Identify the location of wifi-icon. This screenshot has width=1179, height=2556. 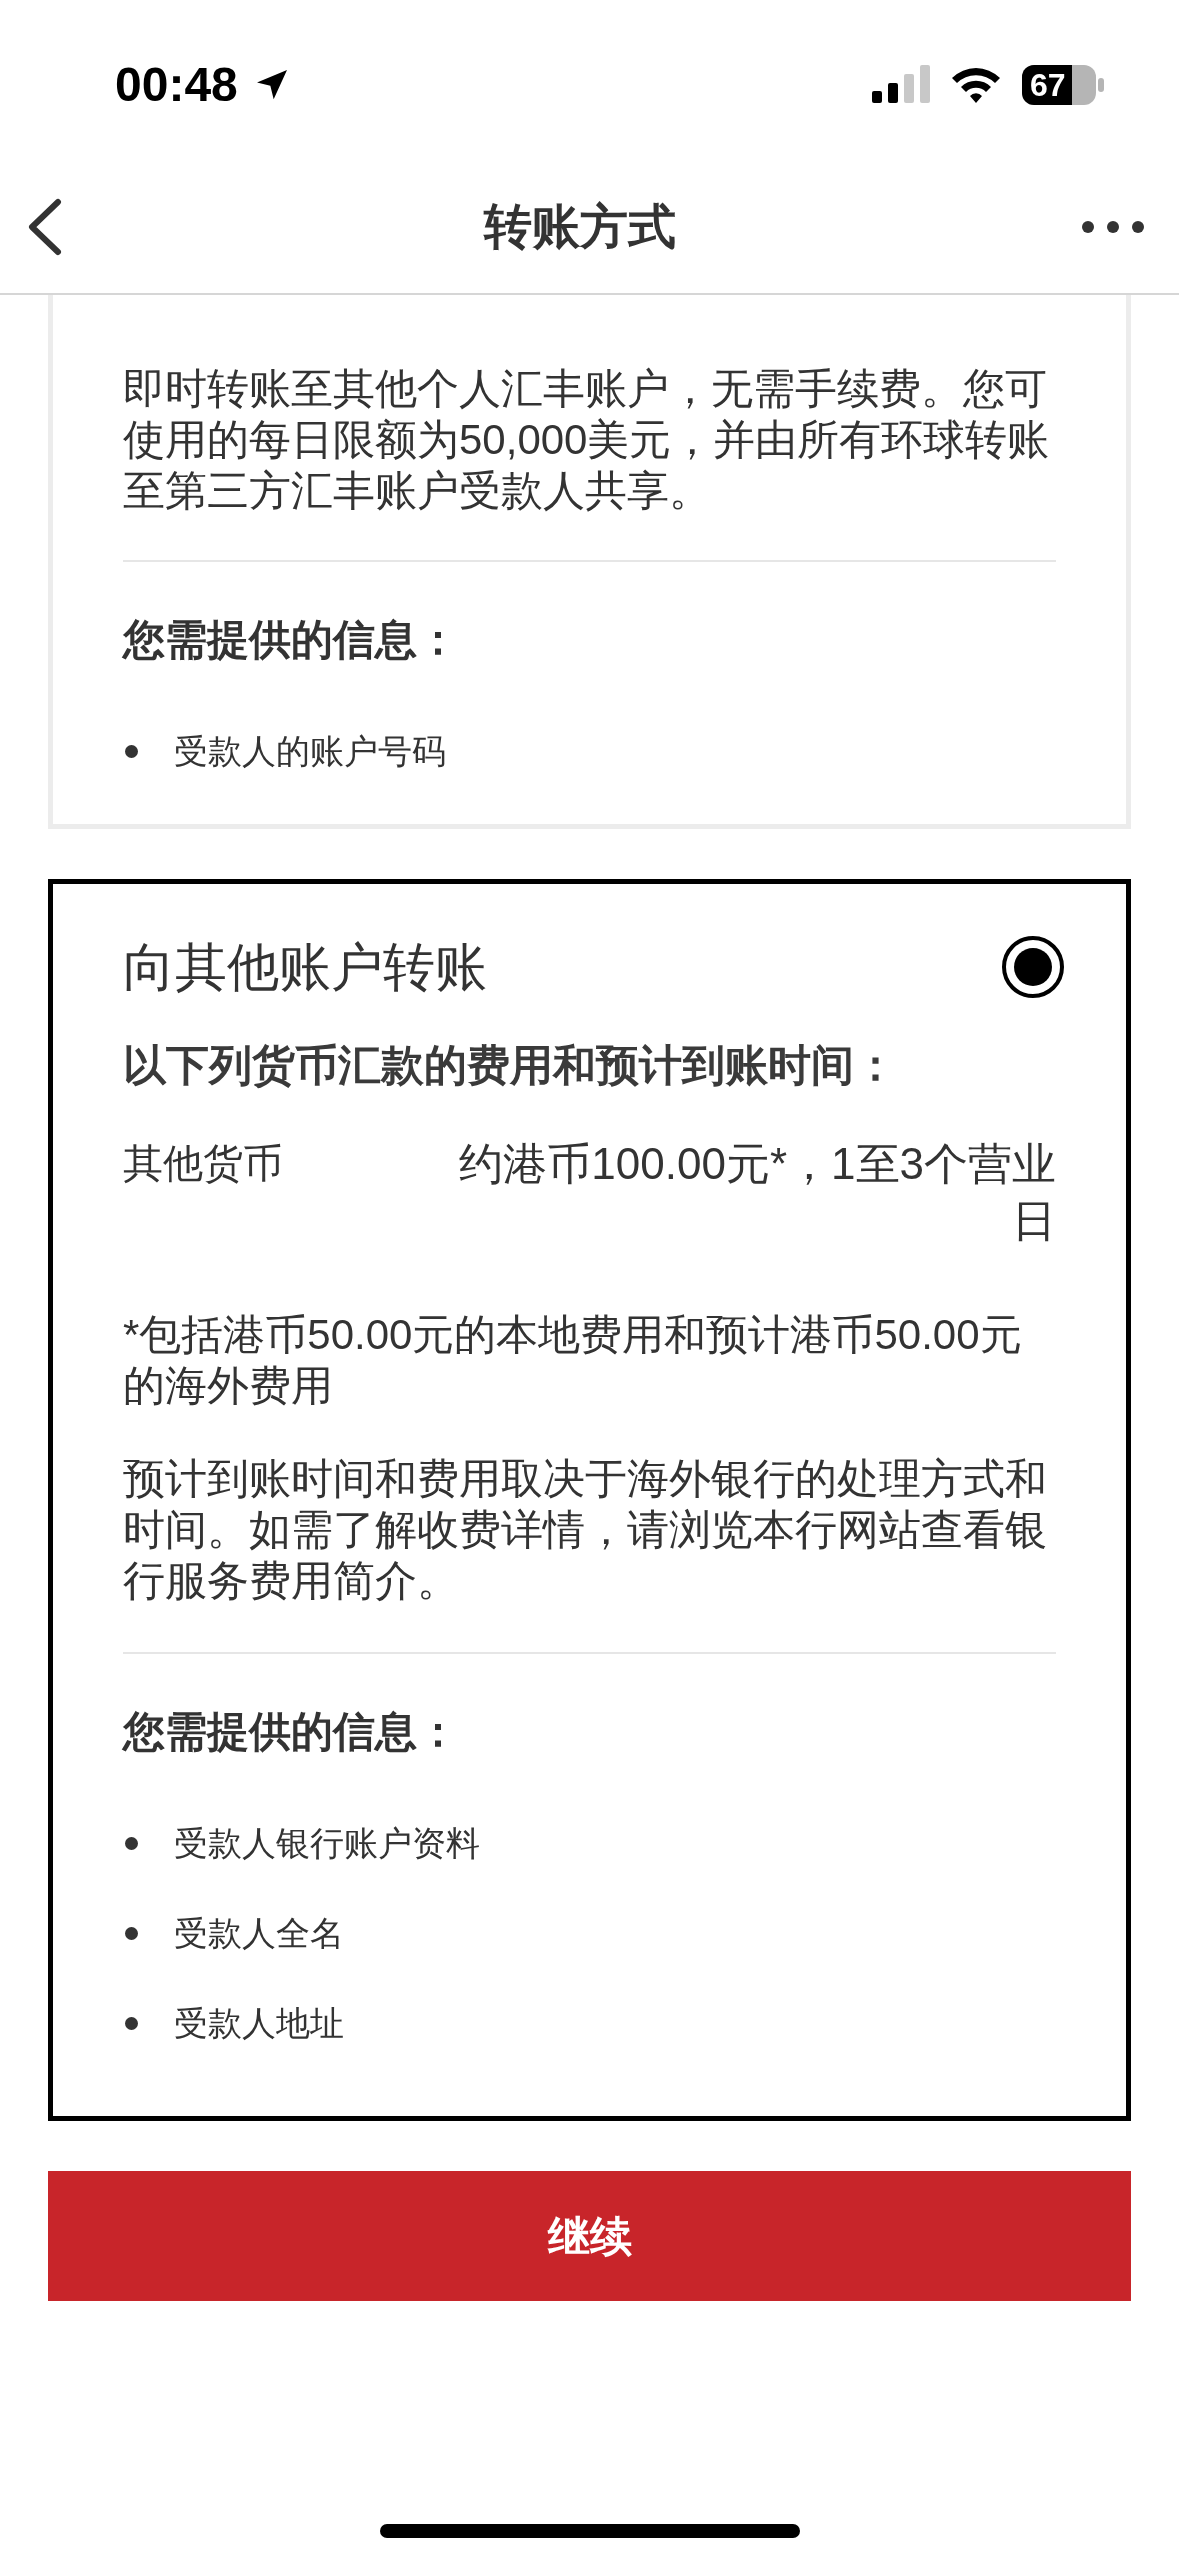
(976, 85).